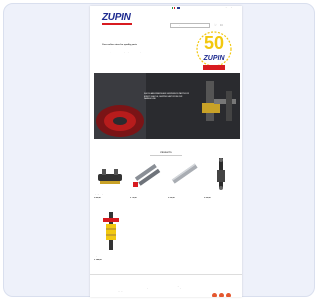 This screenshot has width=320, height=300. I want to click on account-link: Login / Register, so click(232, 8).